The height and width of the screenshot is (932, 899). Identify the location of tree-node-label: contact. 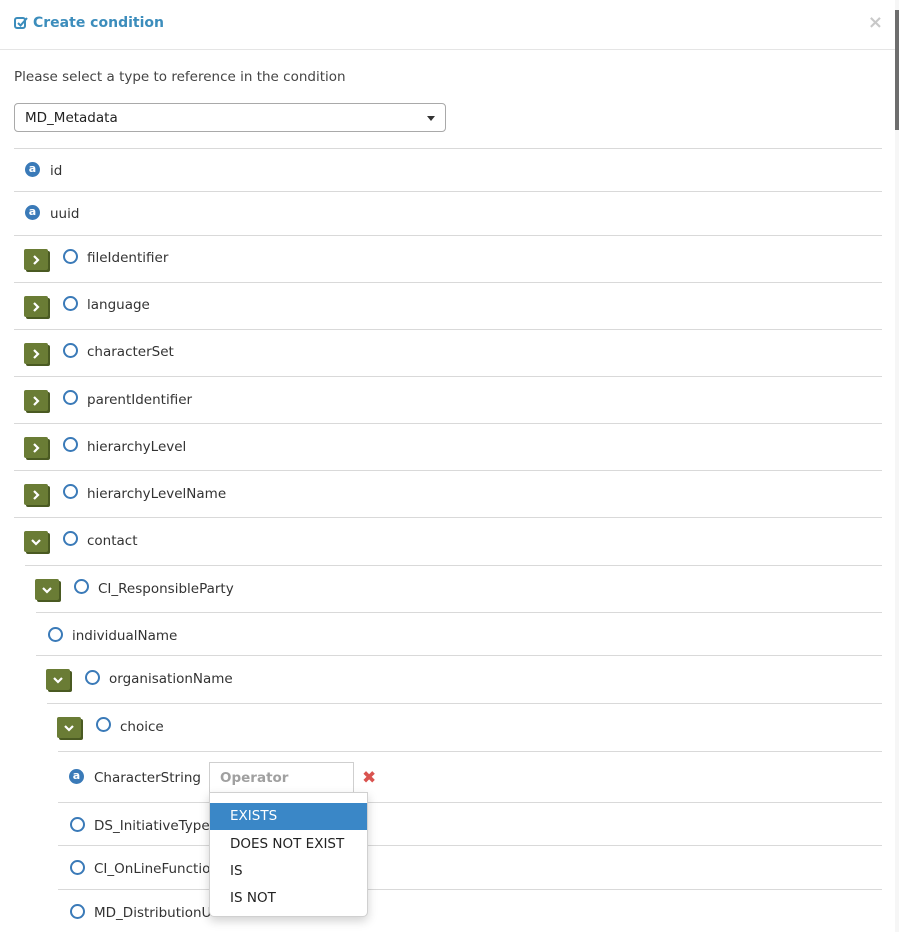
(112, 541).